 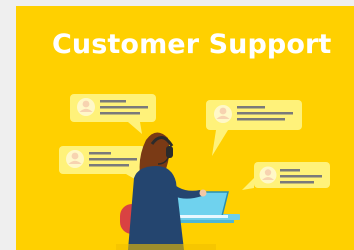 I want to click on chat-bubble-lower-right, so click(x=286, y=176).